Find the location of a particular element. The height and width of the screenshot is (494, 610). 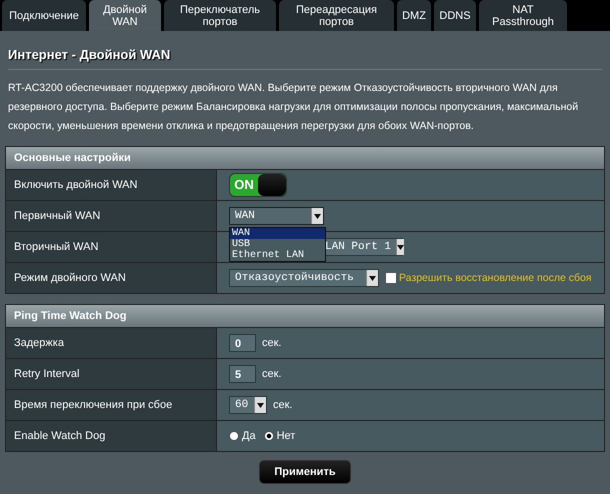

setting-label: Задержка is located at coordinates (111, 343).